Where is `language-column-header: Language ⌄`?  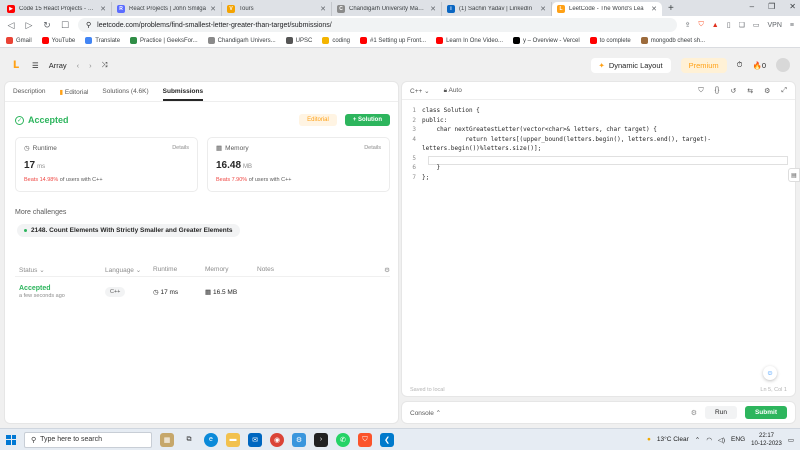 language-column-header: Language ⌄ is located at coordinates (129, 270).